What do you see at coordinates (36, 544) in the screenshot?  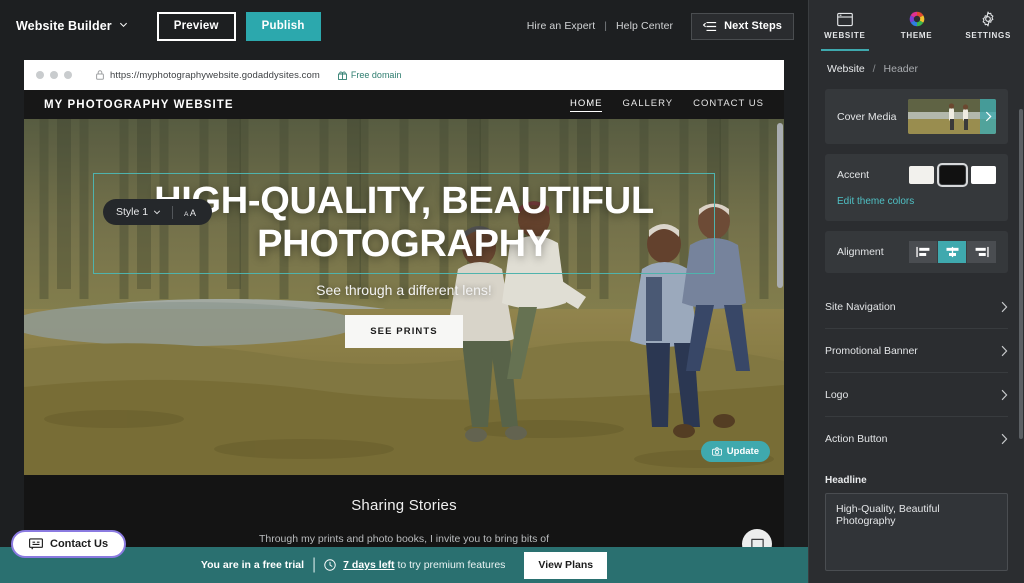 I see `message-icon` at bounding box center [36, 544].